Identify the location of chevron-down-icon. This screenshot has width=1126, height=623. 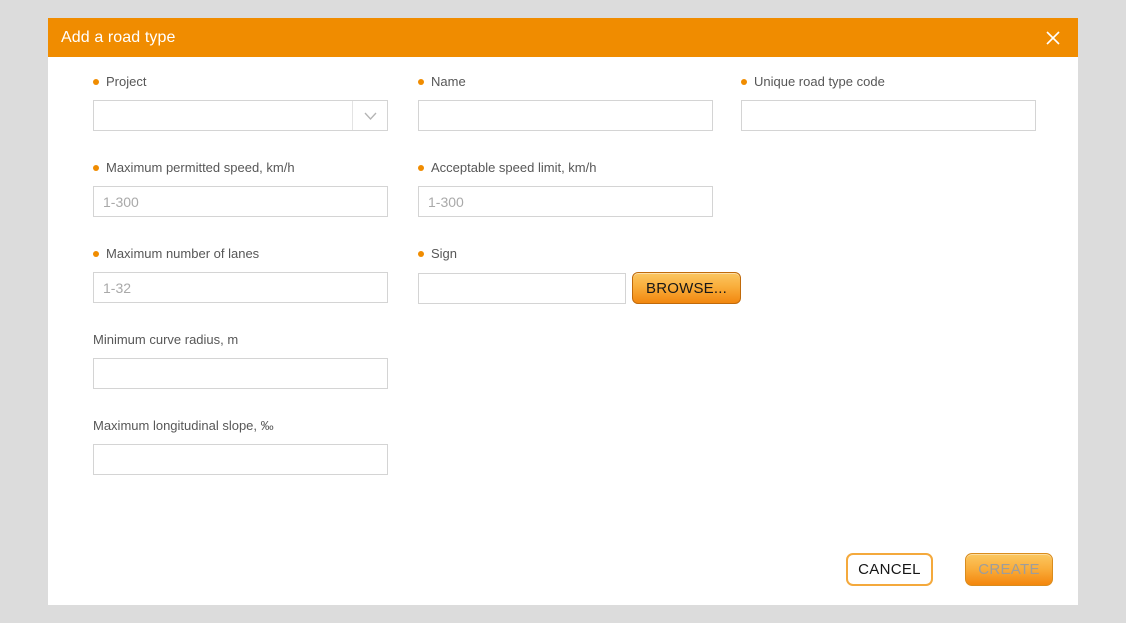
(369, 115).